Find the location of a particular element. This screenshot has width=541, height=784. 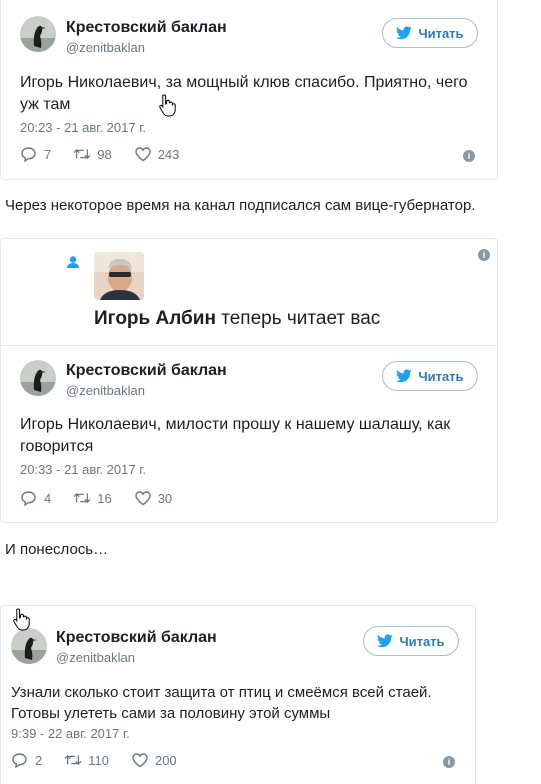

tweet-text-line: уж там is located at coordinates (45, 104).